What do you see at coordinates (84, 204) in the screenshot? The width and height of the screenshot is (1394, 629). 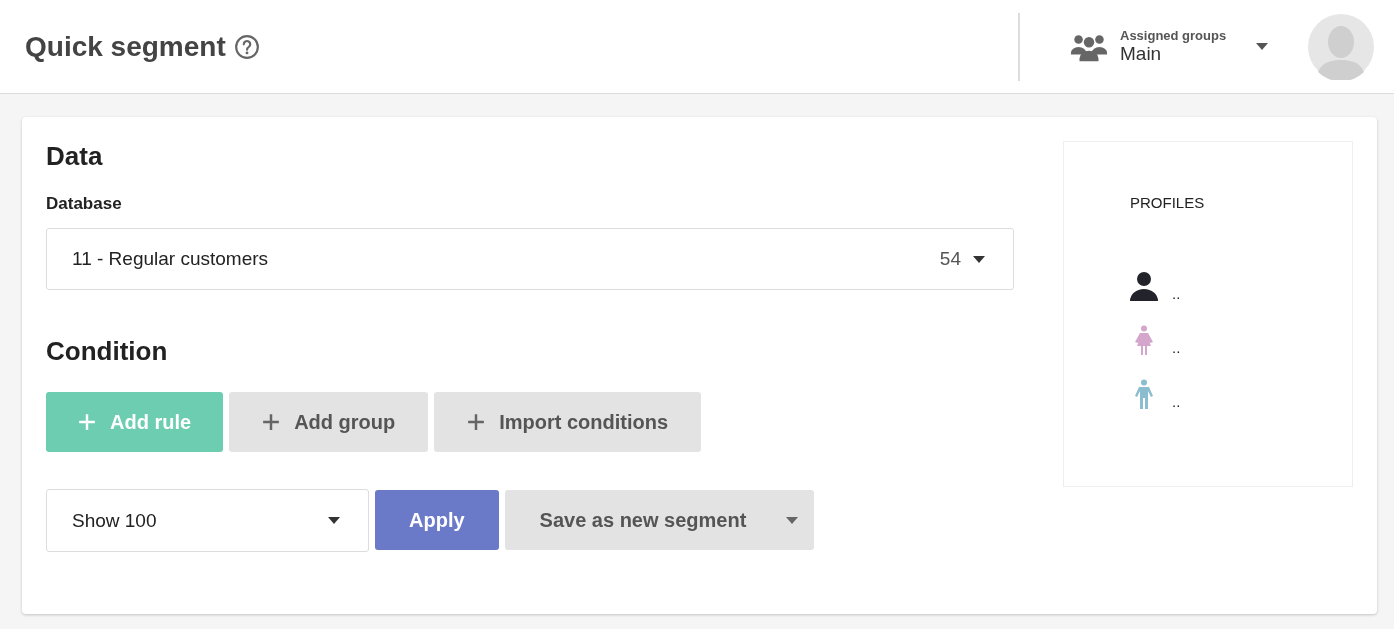 I see `field-label: Database` at bounding box center [84, 204].